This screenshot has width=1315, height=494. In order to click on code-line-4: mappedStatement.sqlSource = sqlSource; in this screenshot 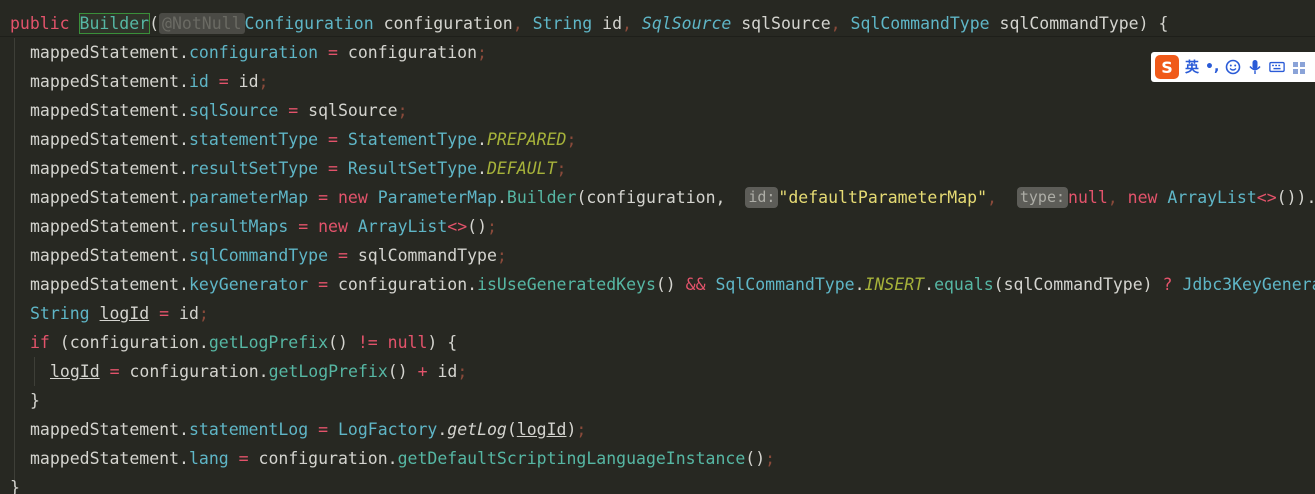, I will do `click(672, 110)`.